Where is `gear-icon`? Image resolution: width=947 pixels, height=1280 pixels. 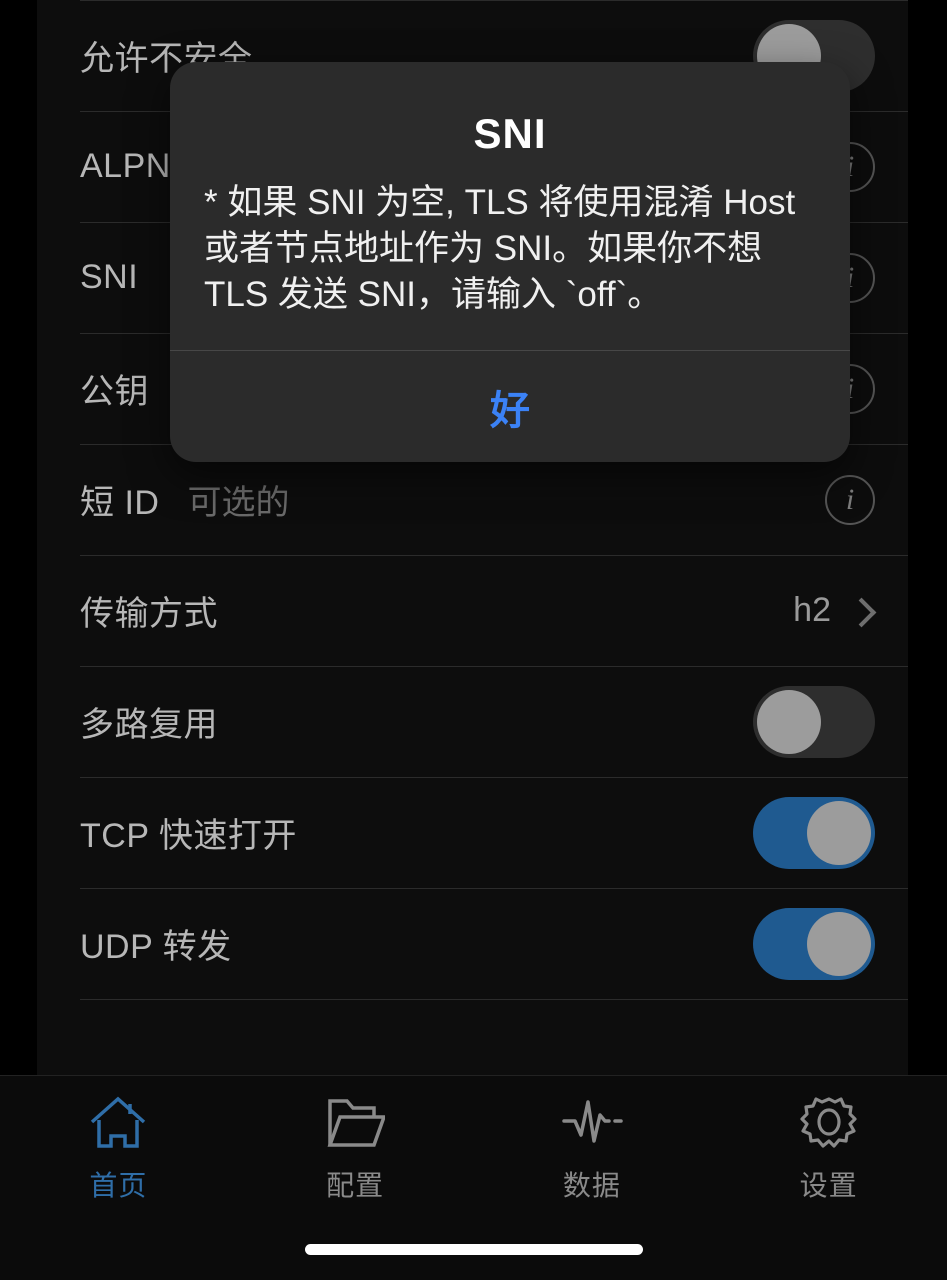
gear-icon is located at coordinates (829, 1123).